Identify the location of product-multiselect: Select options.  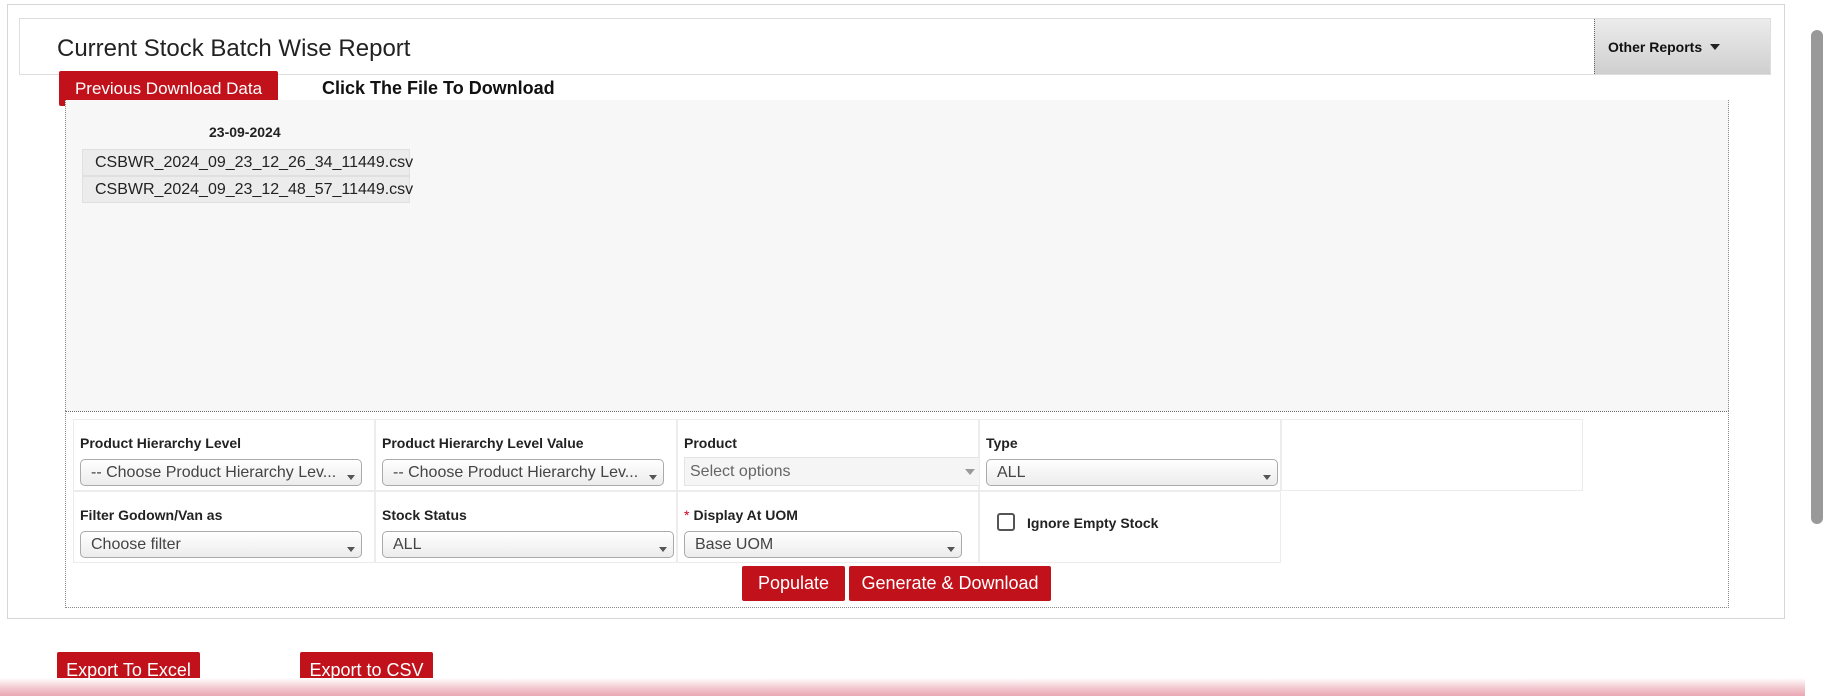
(833, 471).